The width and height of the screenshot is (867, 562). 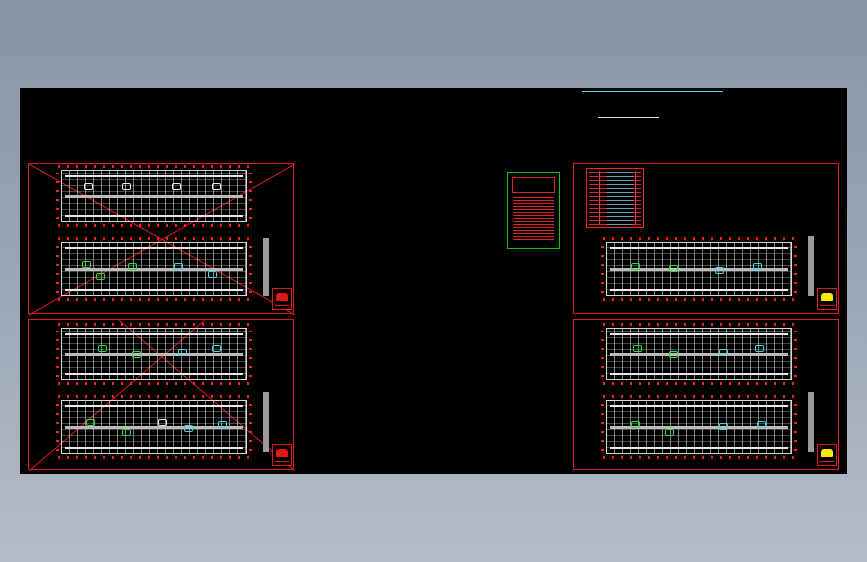 I want to click on notes-text, so click(x=620, y=198).